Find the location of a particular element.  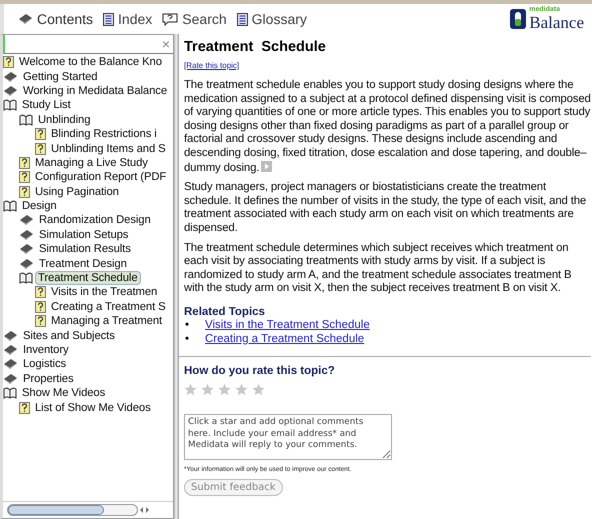

related-topics-heading: Related Topics is located at coordinates (225, 312).